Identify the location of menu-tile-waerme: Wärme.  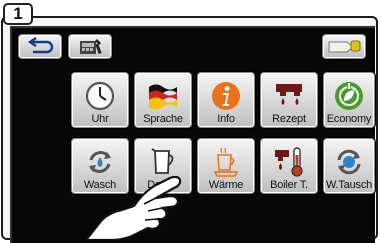
(226, 166).